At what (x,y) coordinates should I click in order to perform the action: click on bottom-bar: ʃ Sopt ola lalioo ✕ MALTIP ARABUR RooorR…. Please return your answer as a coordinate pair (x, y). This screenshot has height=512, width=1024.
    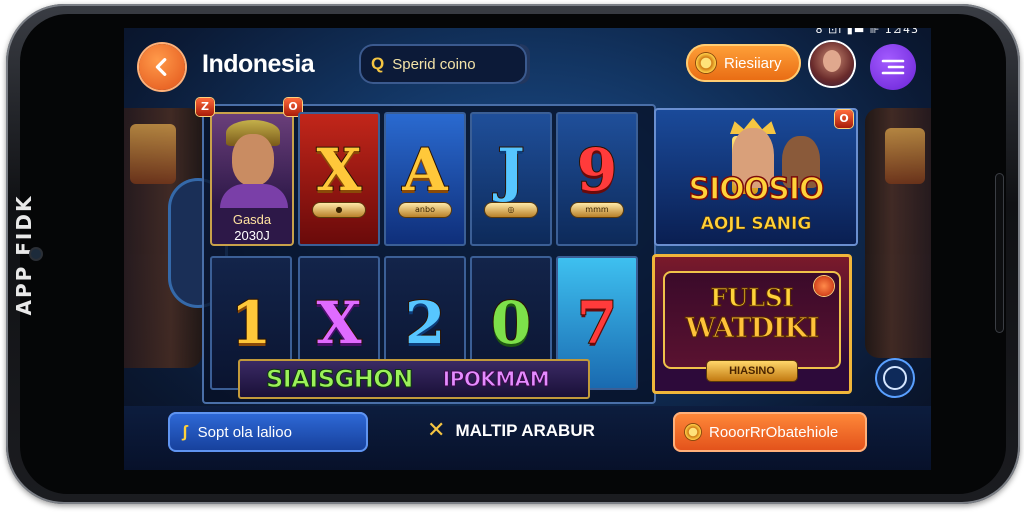
    Looking at the image, I should click on (527, 438).